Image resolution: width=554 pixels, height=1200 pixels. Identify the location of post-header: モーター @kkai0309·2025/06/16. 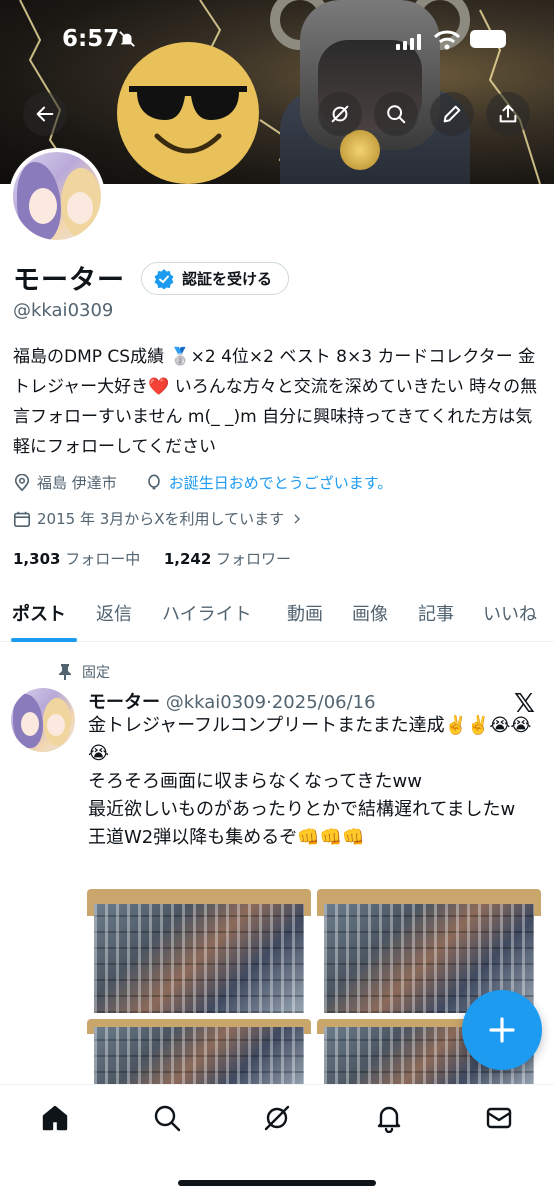
(232, 701).